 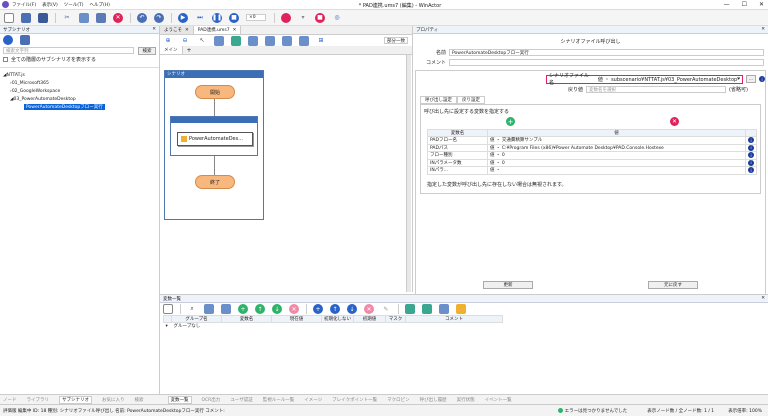 What do you see at coordinates (762, 79) in the screenshot?
I see `info-icon: i` at bounding box center [762, 79].